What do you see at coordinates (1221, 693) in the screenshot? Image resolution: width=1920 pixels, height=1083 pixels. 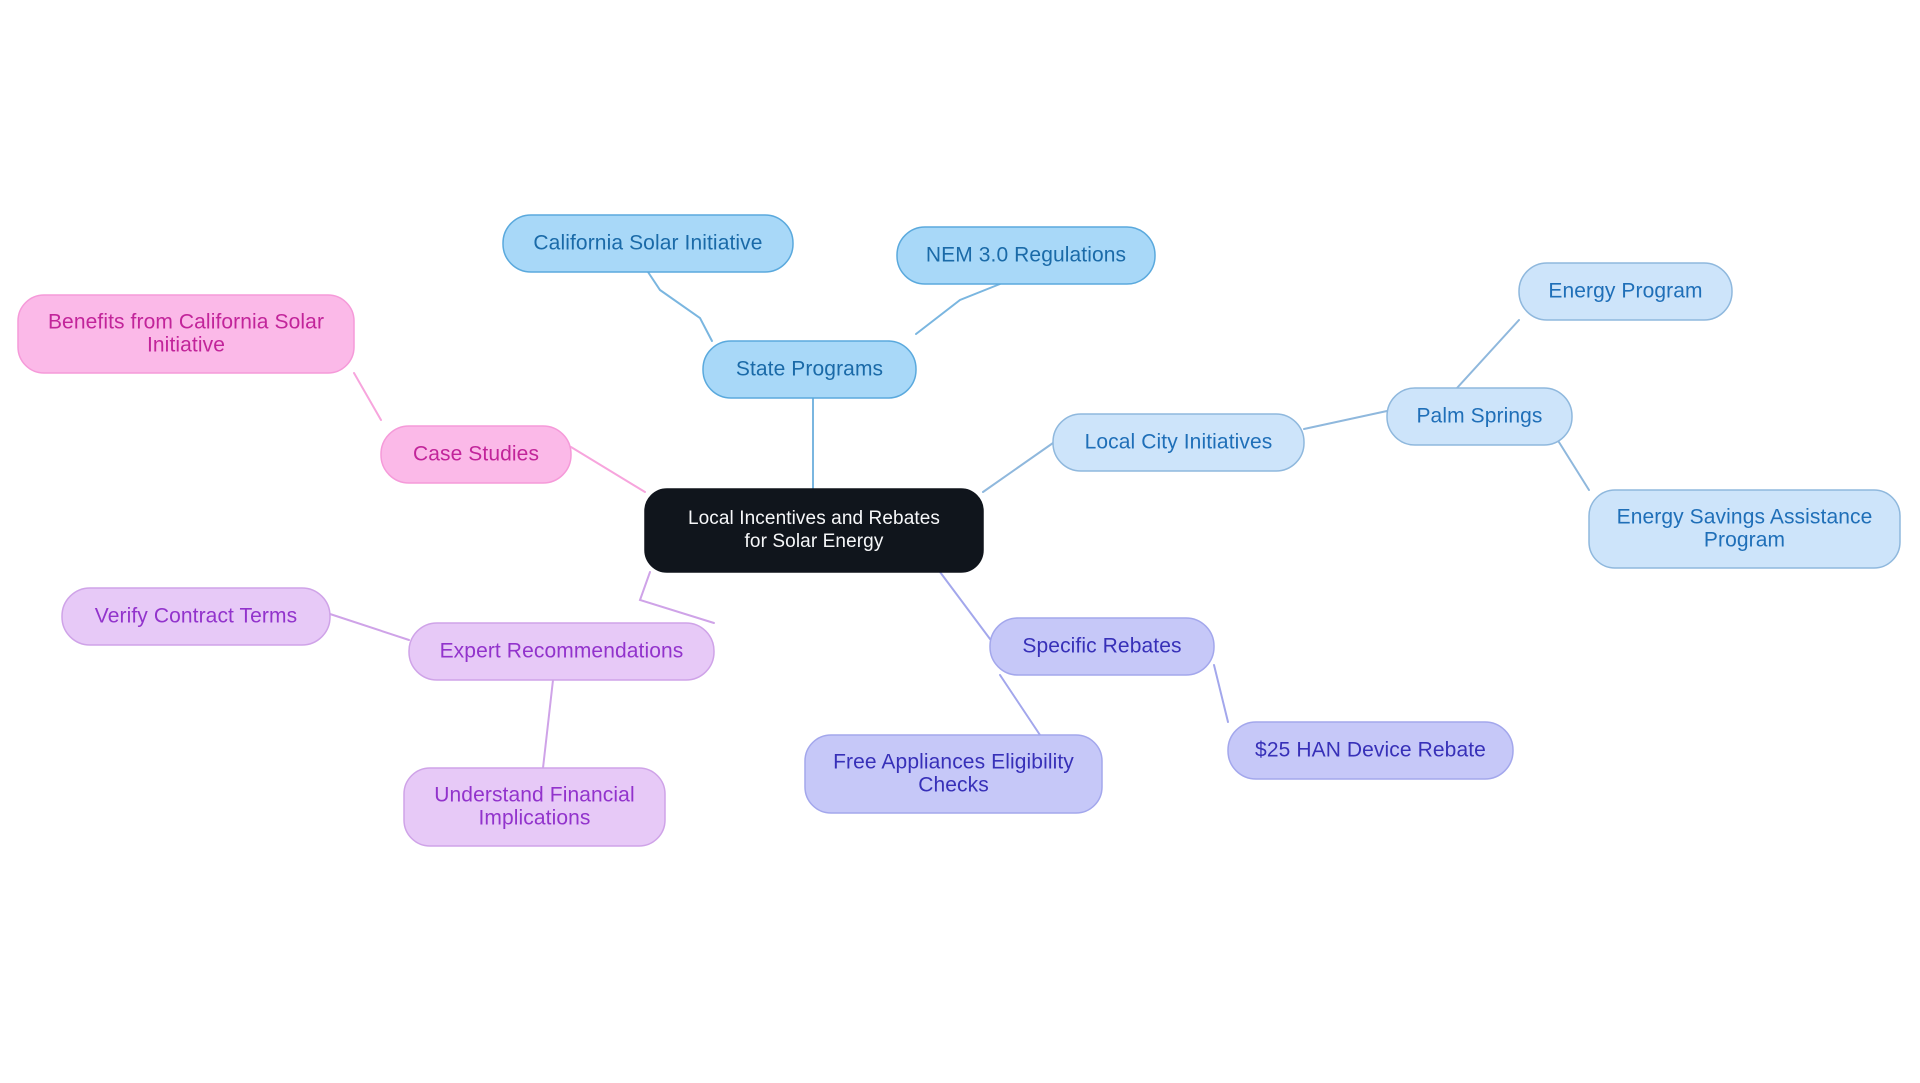 I see `edge-specific-han` at bounding box center [1221, 693].